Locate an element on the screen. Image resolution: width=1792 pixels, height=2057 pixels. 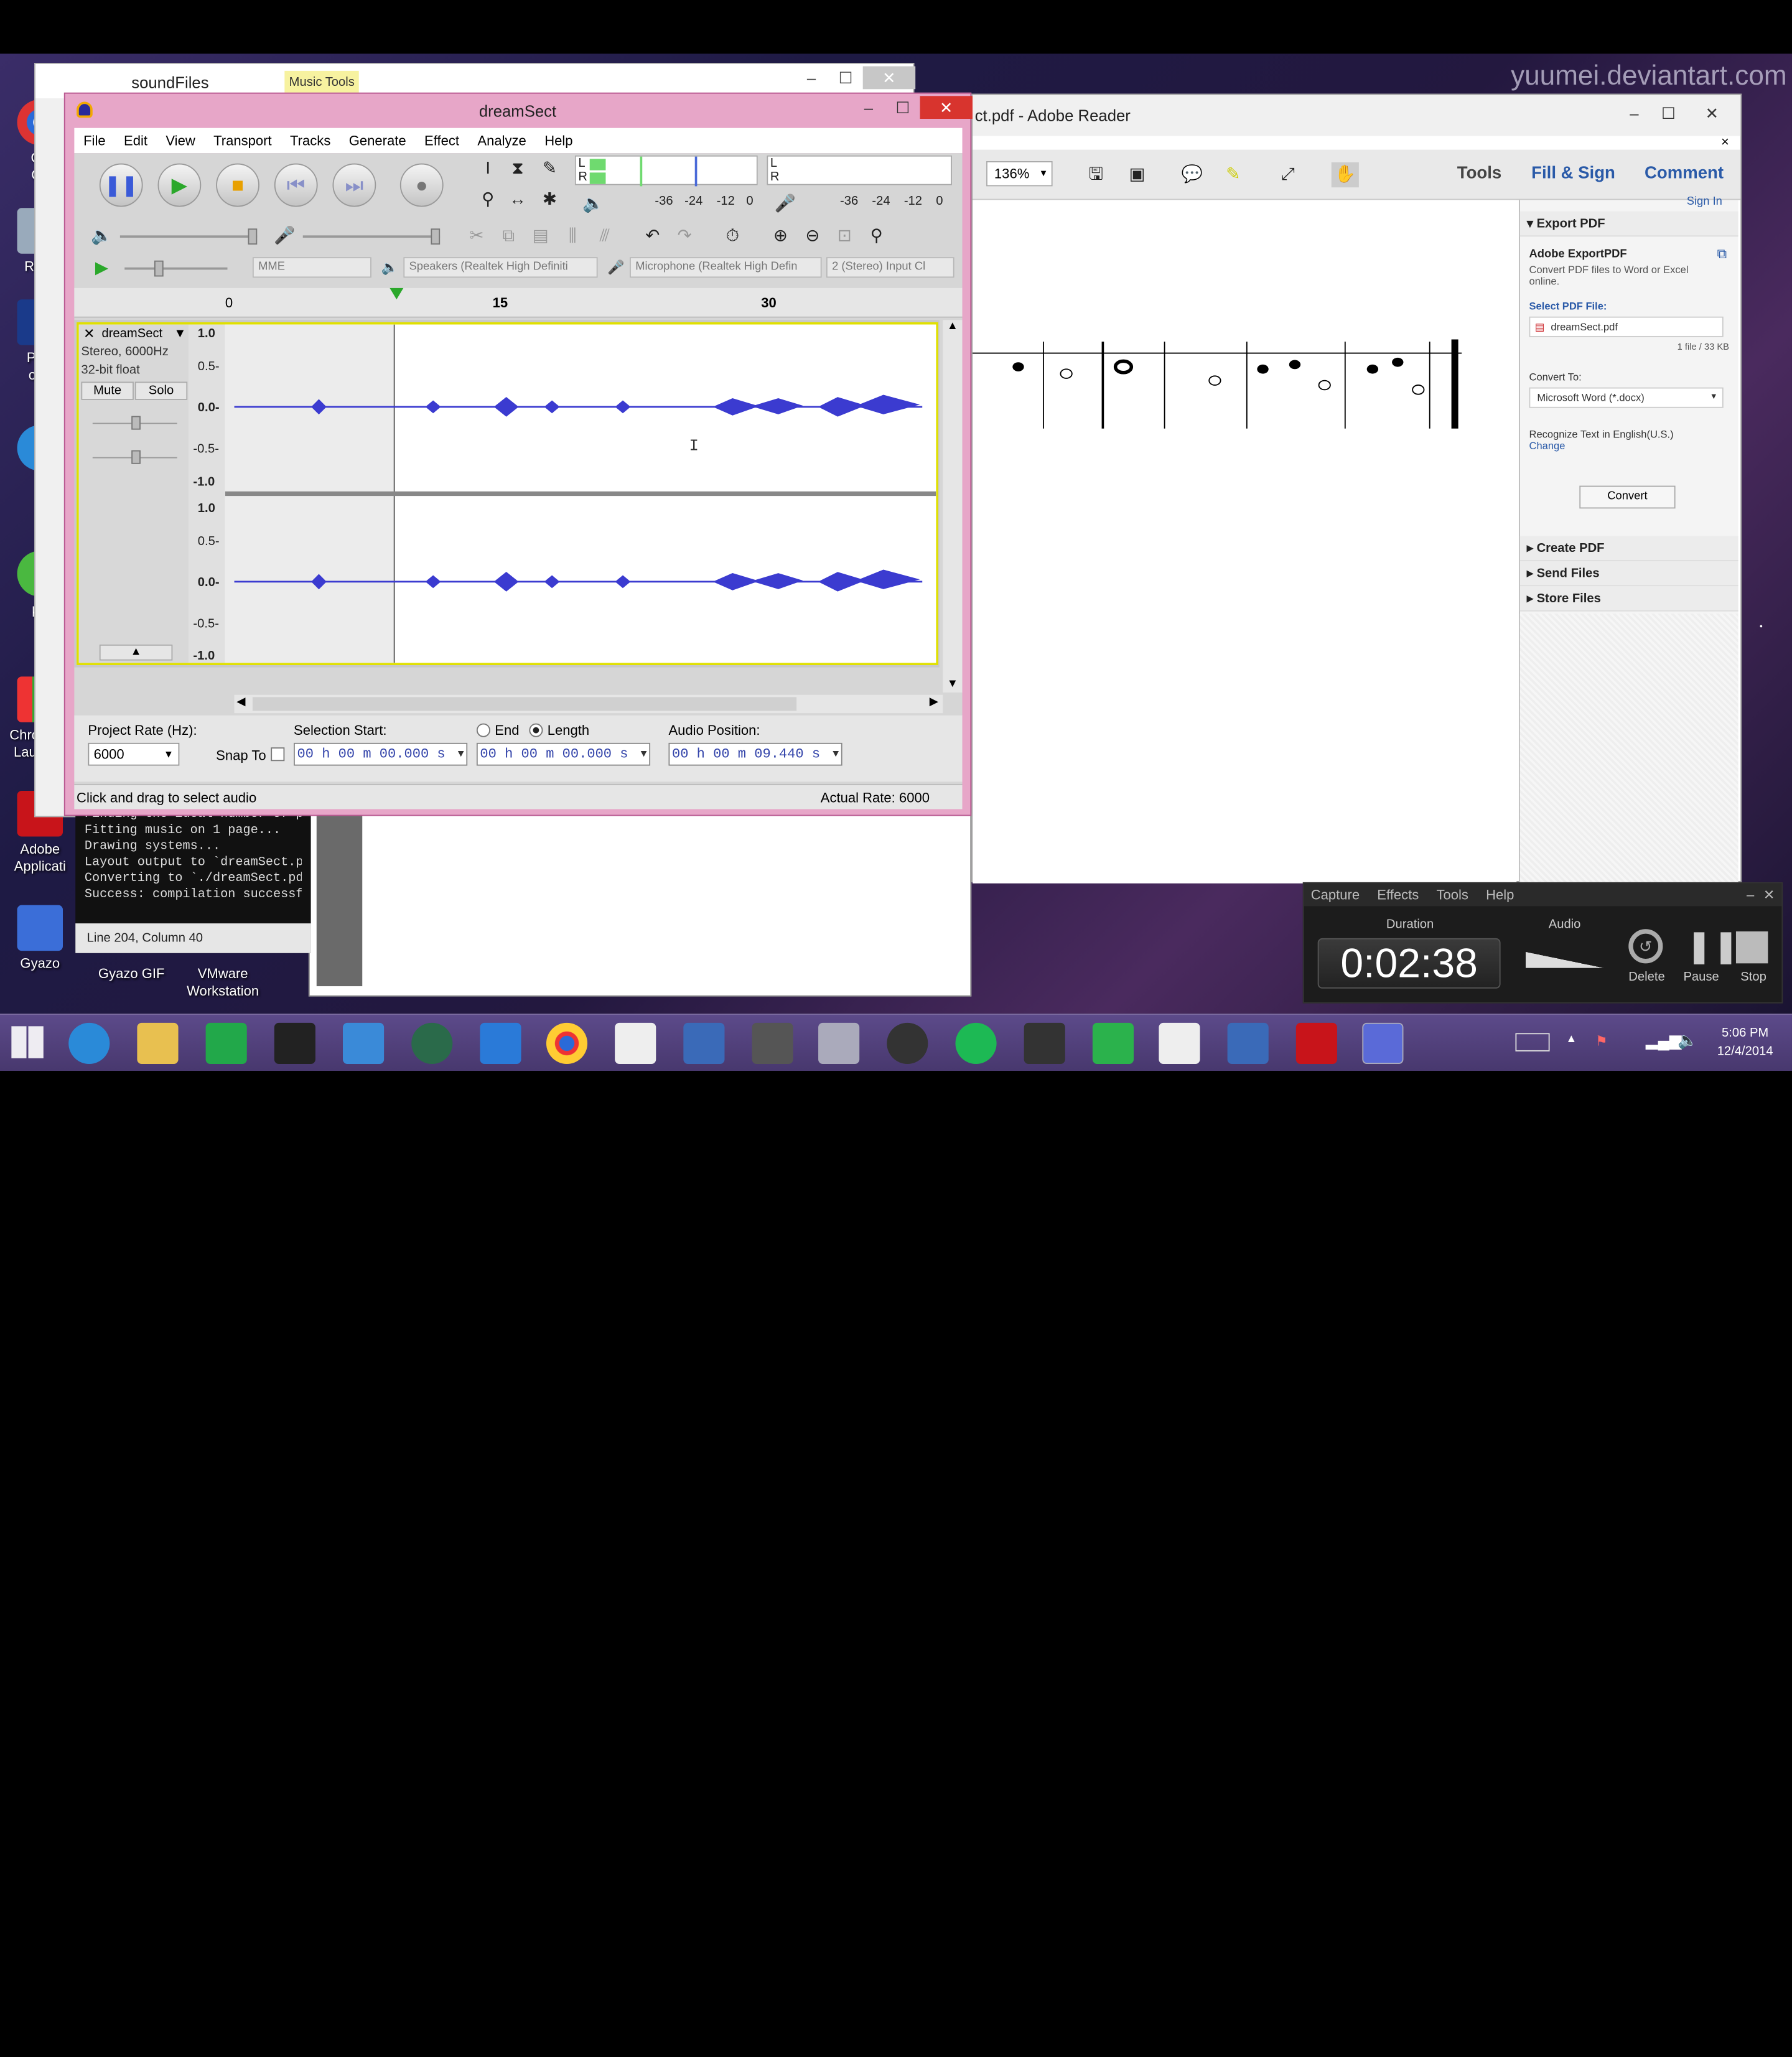
waveform-area: I is located at coordinates (580, 493).